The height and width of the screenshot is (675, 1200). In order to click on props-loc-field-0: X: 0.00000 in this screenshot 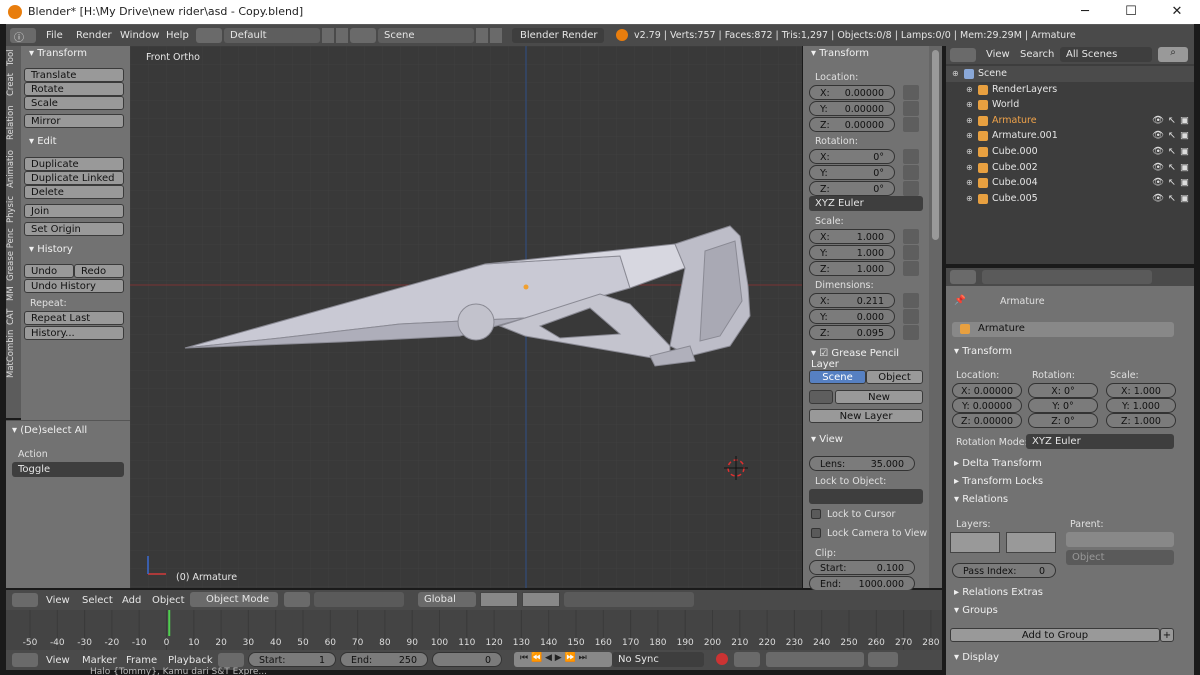, I will do `click(987, 390)`.